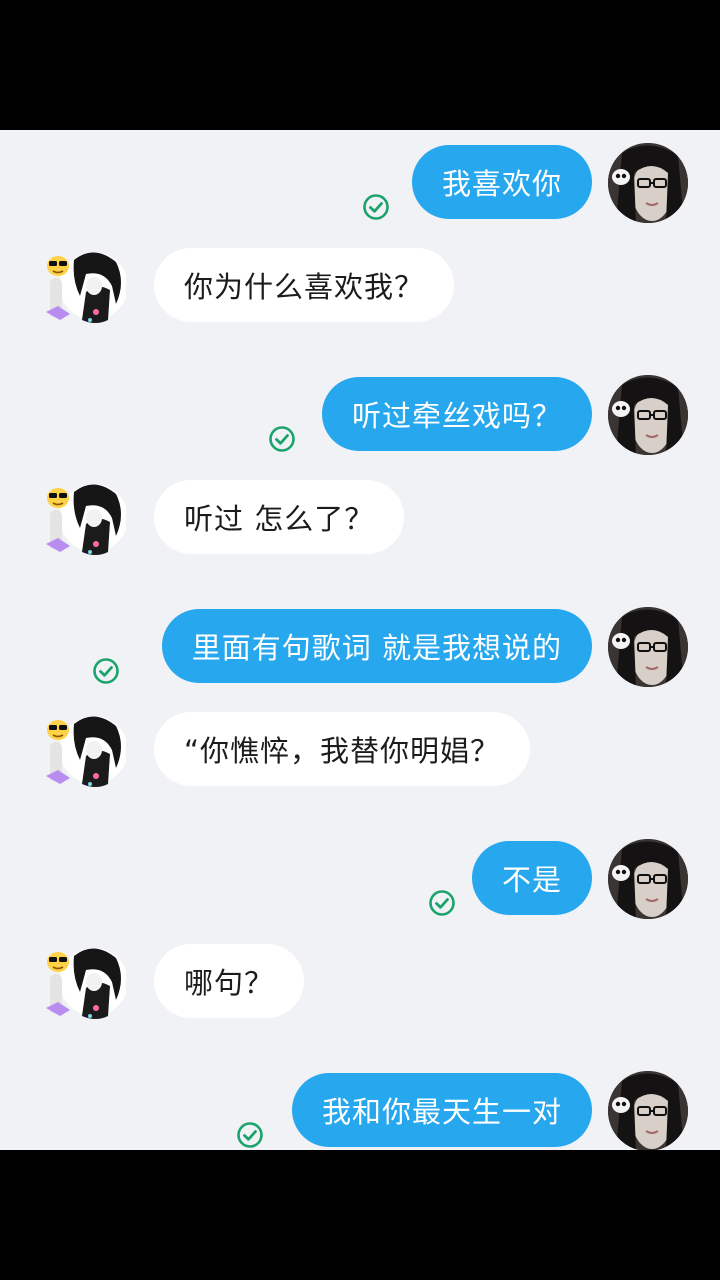 The height and width of the screenshot is (1280, 720). Describe the element at coordinates (360, 185) in the screenshot. I see `message-row-sent: 我喜欢你` at that location.